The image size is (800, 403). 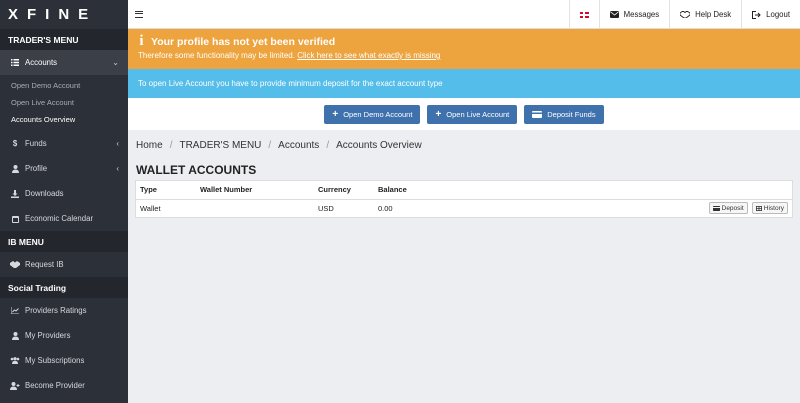 I want to click on column-header-type: Type, so click(x=166, y=190).